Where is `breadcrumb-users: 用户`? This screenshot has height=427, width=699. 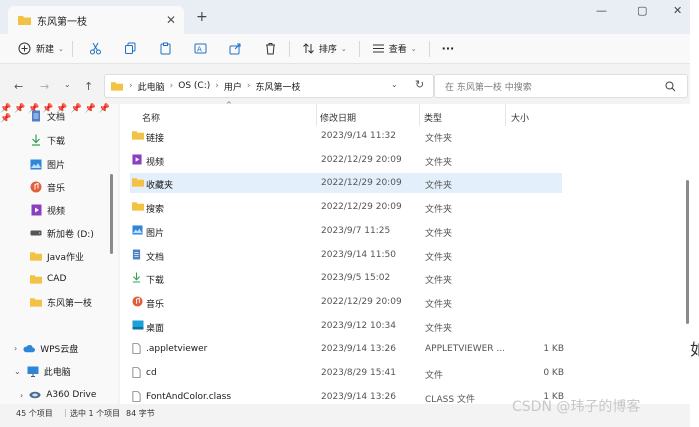 breadcrumb-users: 用户 is located at coordinates (233, 86).